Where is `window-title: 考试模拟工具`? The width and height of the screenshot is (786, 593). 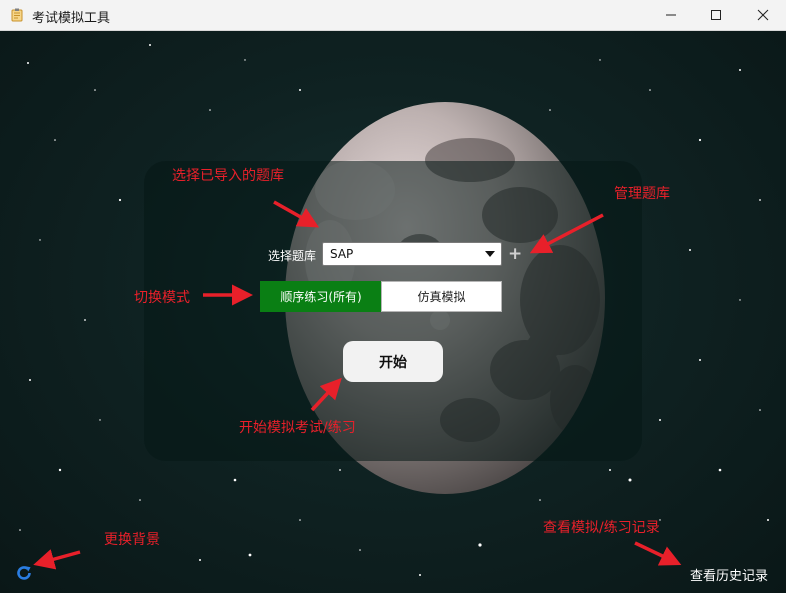
window-title: 考试模拟工具 is located at coordinates (71, 18).